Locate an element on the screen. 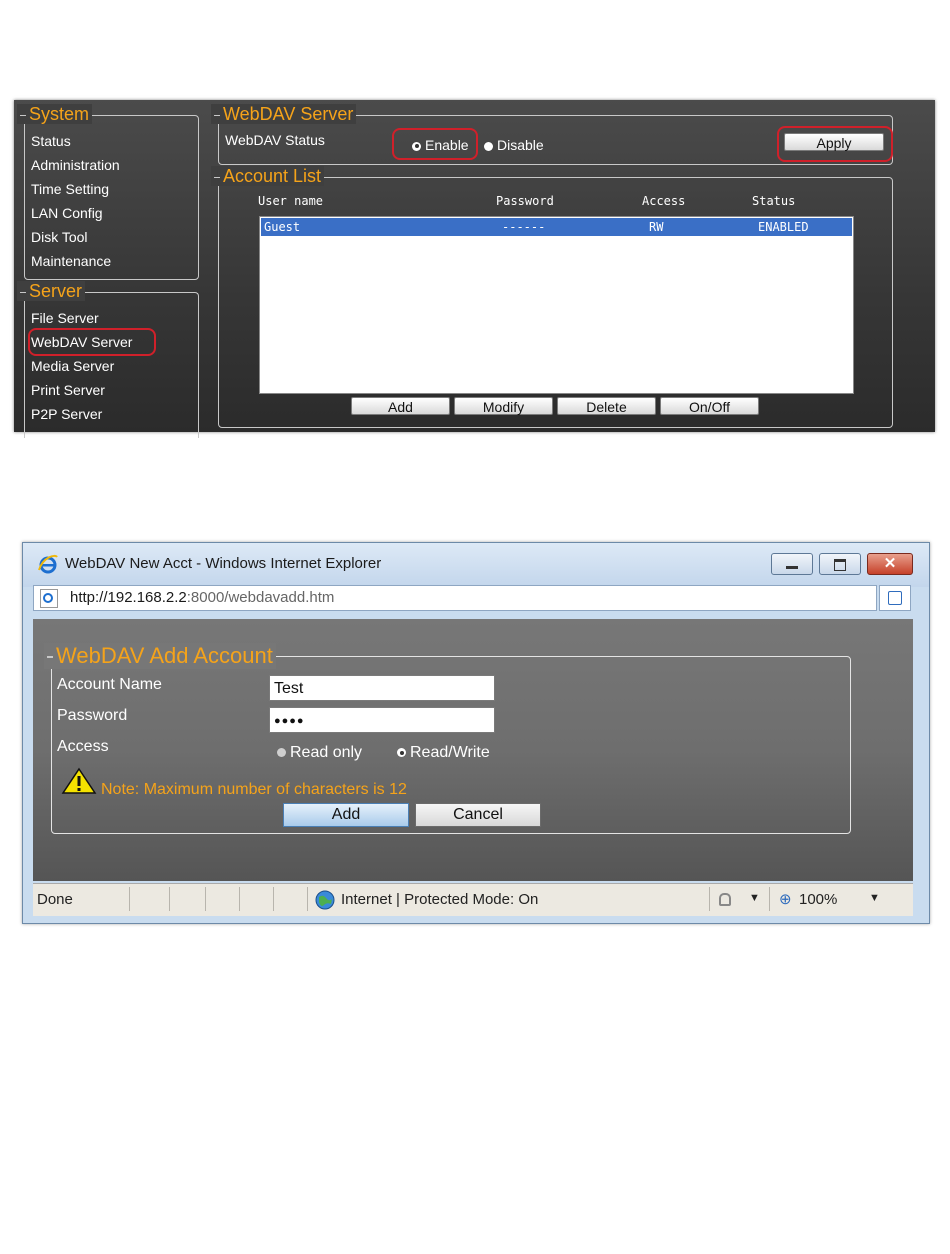 The width and height of the screenshot is (950, 1254). url-path: :8000/webdavadd.htm is located at coordinates (260, 597).